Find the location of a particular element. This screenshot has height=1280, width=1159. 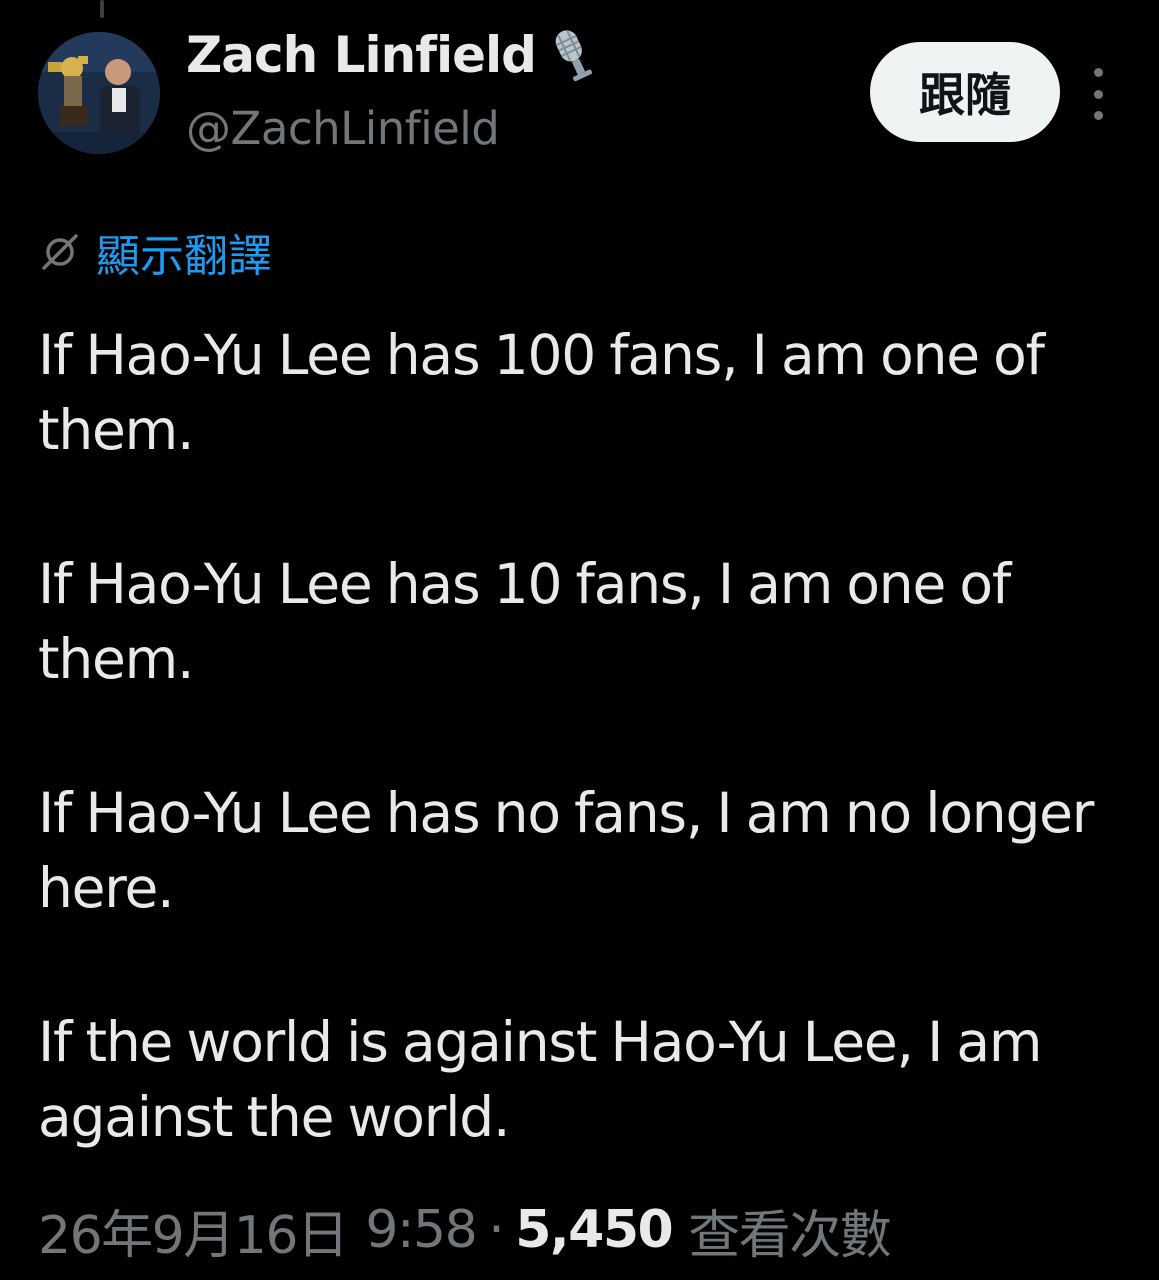

follow-button: 跟隨 is located at coordinates (965, 92).